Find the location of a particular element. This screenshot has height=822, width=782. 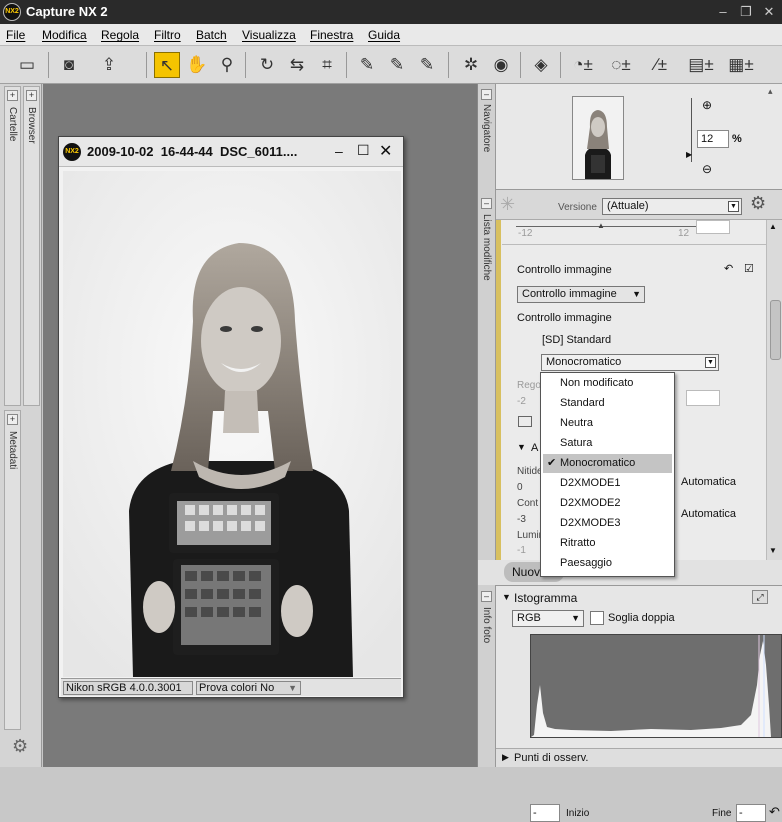

lasso-icon: ◌± is located at coordinates (621, 65).